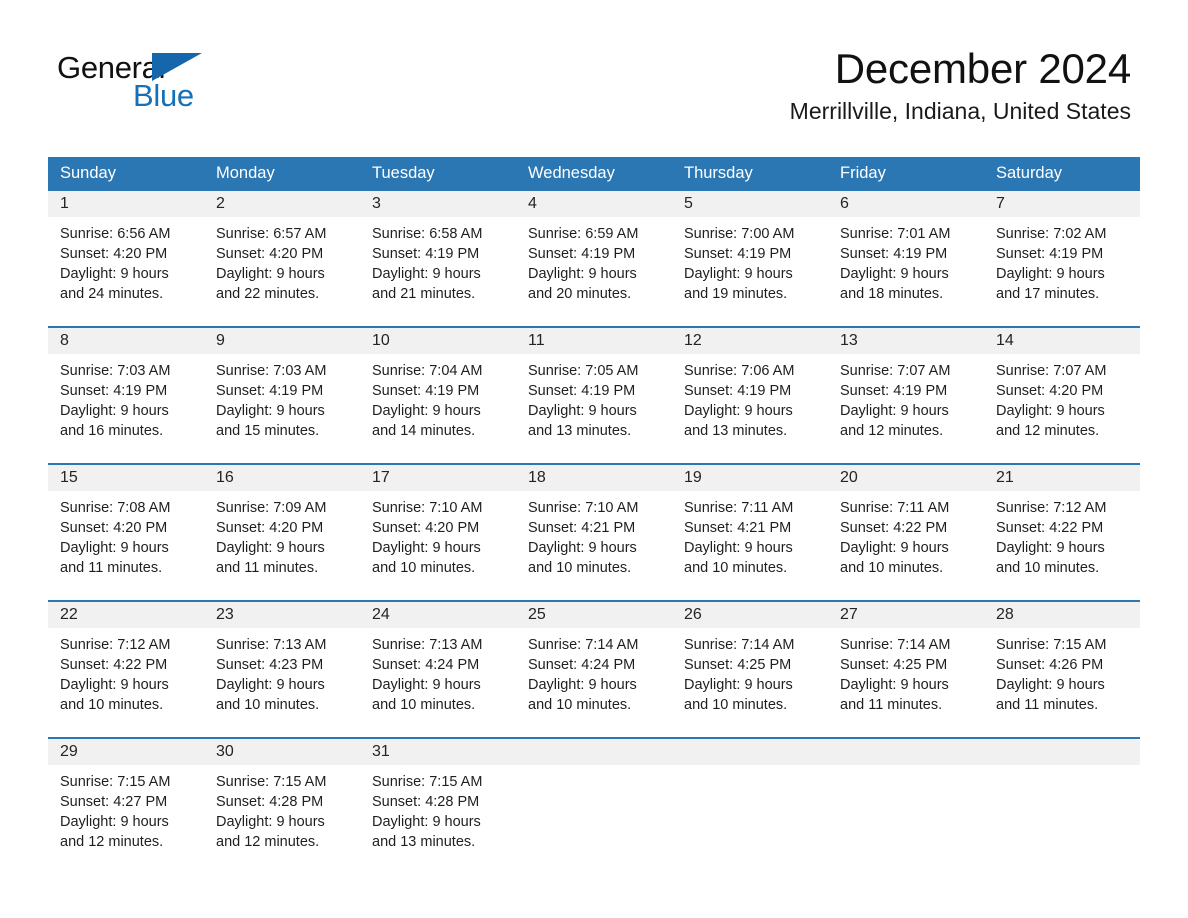  Describe the element at coordinates (115, 645) in the screenshot. I see `sunrise-text: Sunrise: 7:12 AM` at that location.